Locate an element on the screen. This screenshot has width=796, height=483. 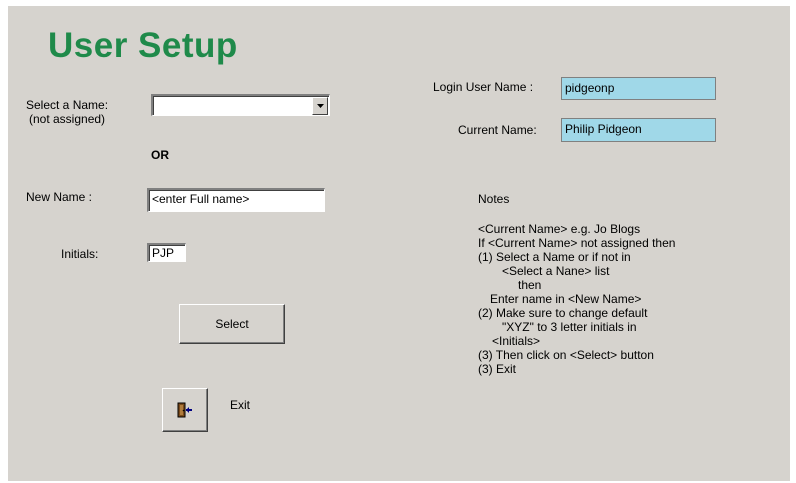
current-name-label: Current Name: is located at coordinates (497, 130).